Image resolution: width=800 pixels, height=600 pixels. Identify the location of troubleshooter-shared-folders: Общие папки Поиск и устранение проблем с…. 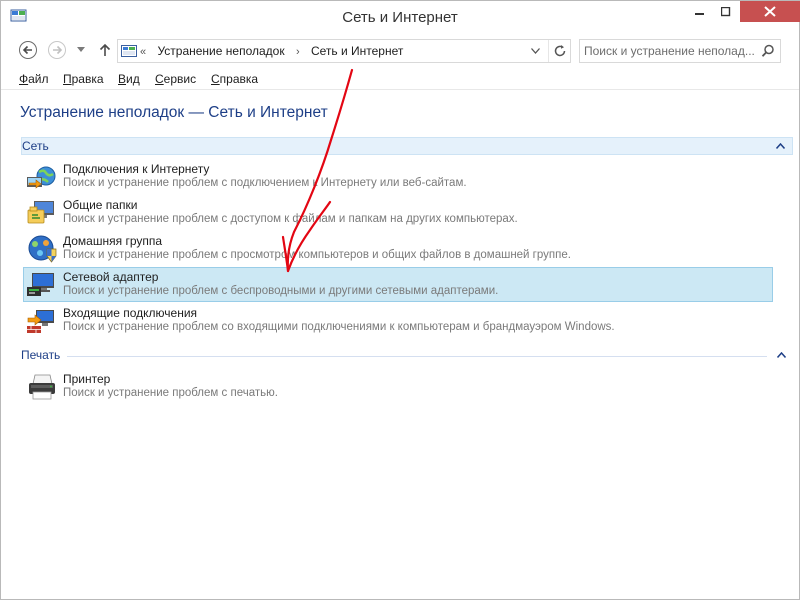
(398, 212).